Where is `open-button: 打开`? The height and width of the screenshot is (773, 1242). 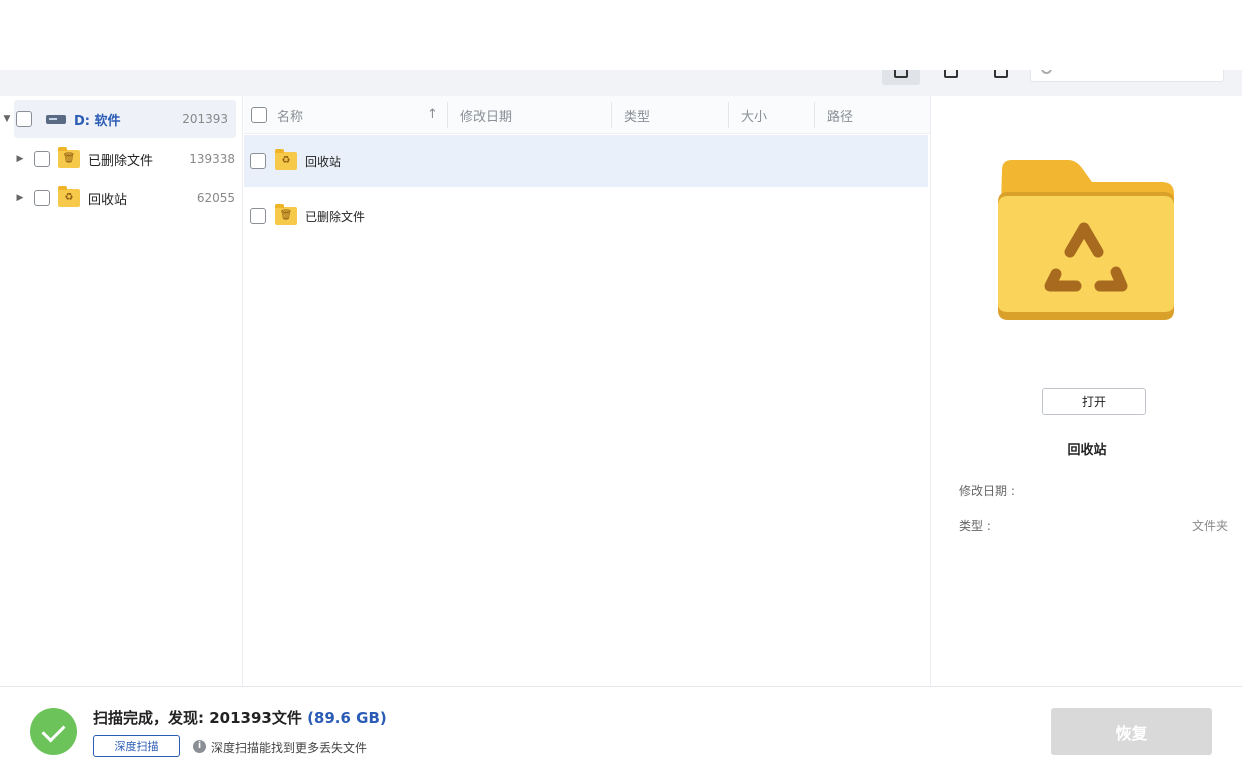
open-button: 打开 is located at coordinates (1094, 401).